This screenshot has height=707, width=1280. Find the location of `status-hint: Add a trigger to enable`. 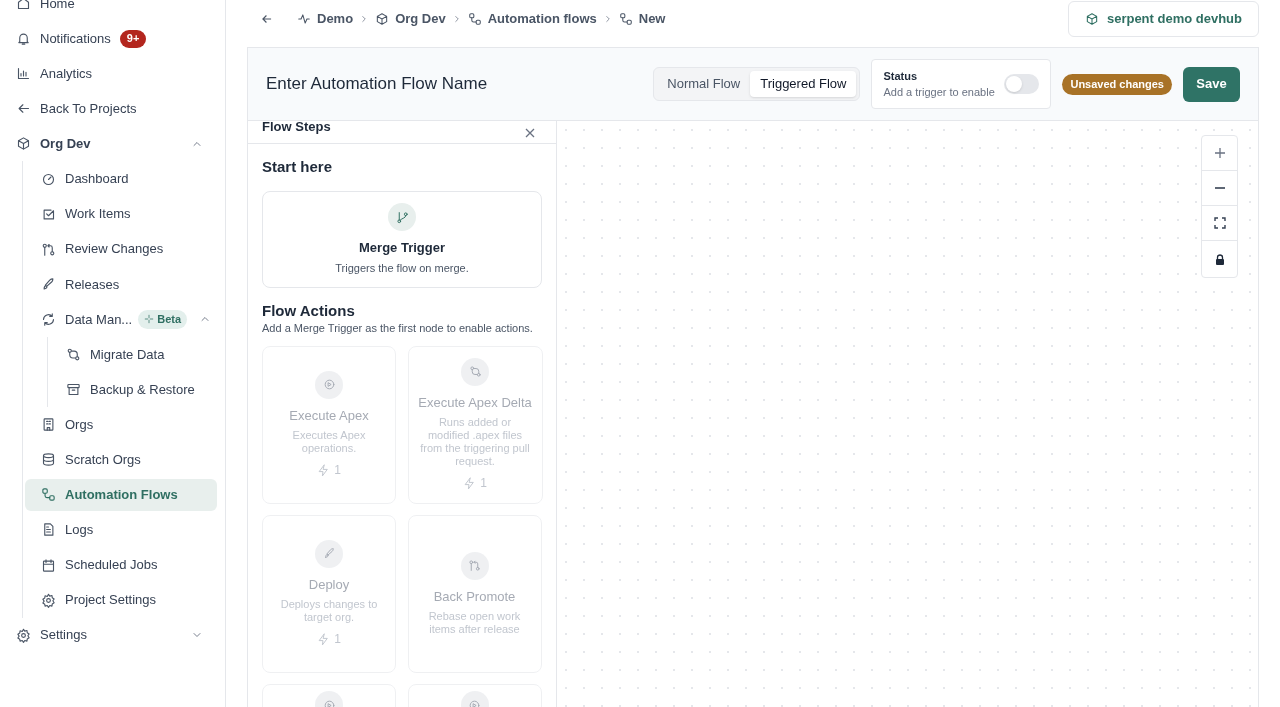

status-hint: Add a trigger to enable is located at coordinates (939, 92).